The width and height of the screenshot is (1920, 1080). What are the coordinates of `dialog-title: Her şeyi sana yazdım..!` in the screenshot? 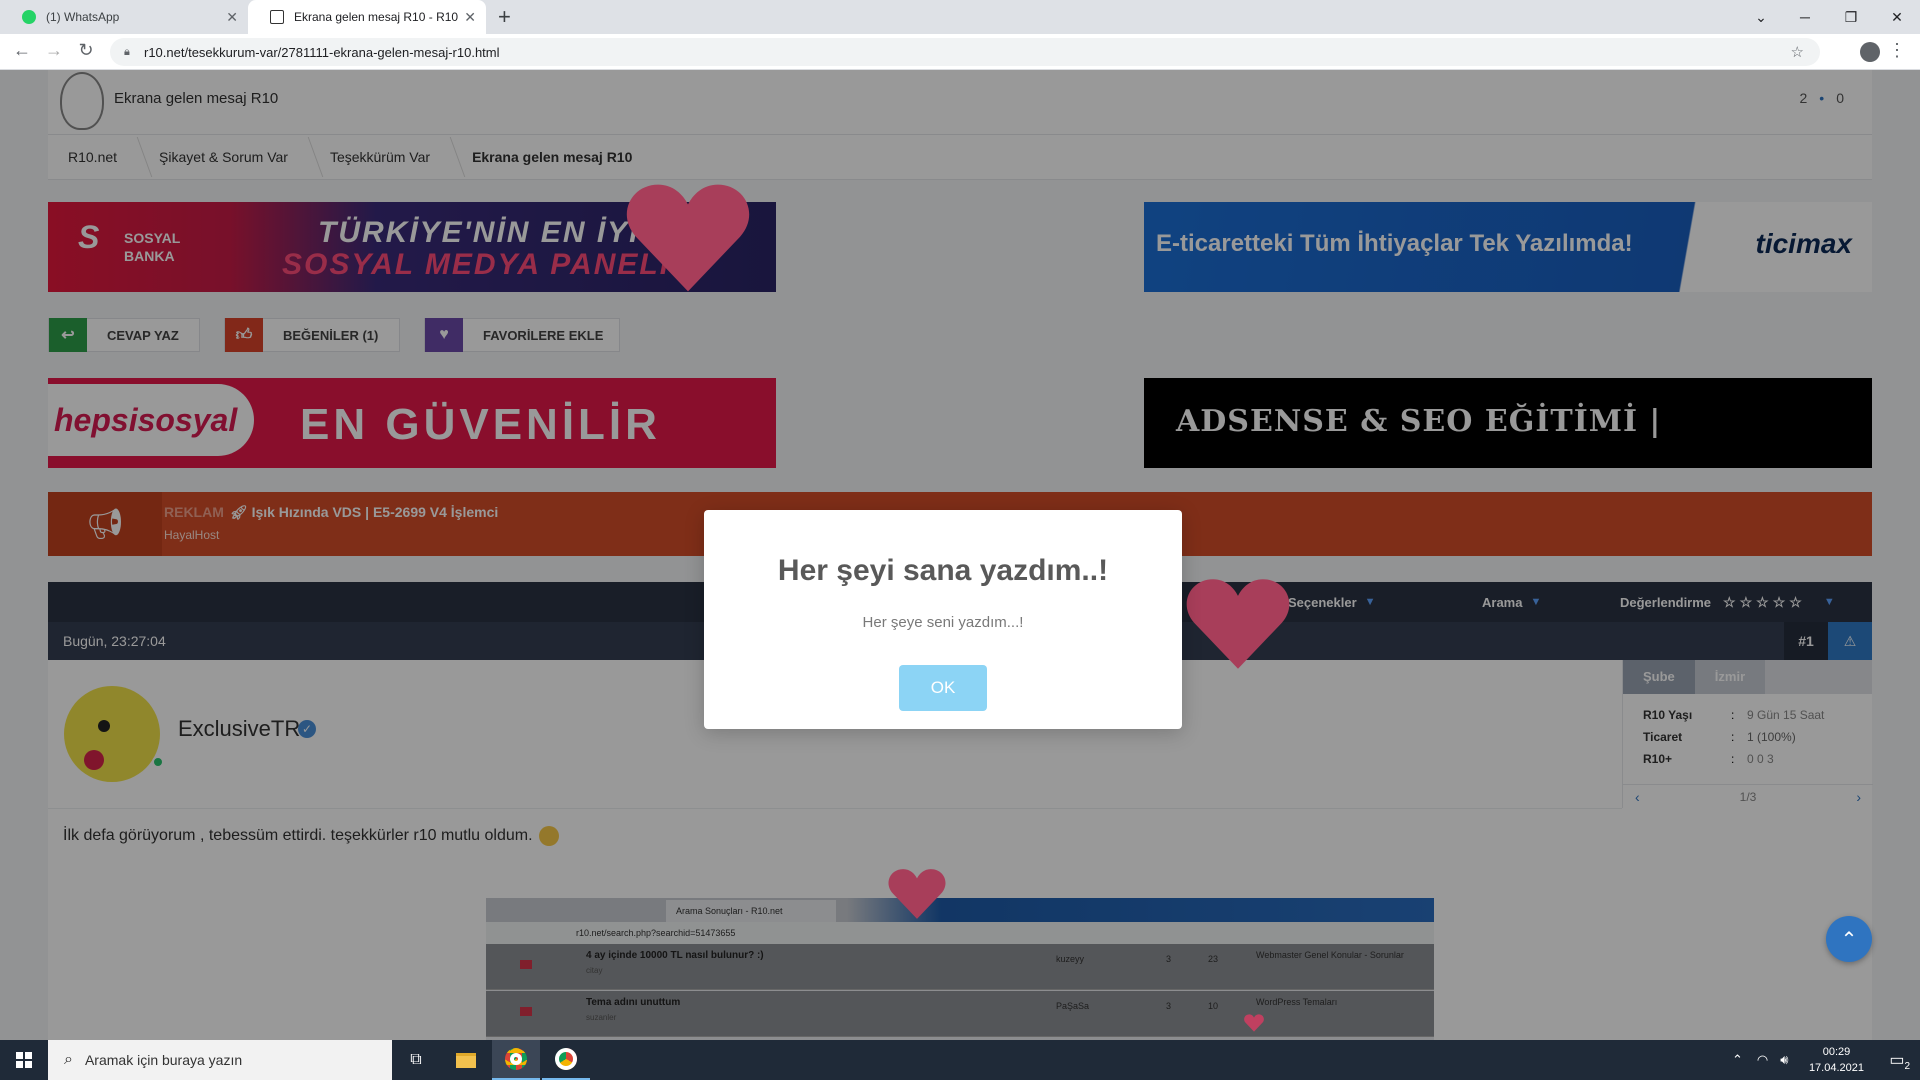 It's located at (943, 570).